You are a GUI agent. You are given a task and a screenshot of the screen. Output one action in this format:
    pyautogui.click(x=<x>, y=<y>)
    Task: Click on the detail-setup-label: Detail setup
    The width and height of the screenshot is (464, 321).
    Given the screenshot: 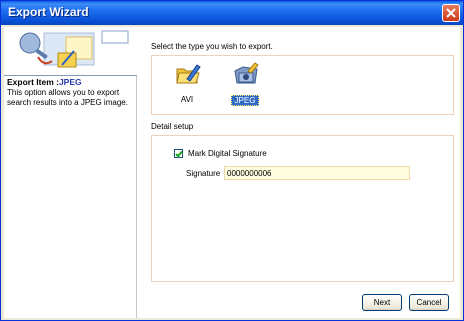 What is the action you would take?
    pyautogui.click(x=172, y=126)
    